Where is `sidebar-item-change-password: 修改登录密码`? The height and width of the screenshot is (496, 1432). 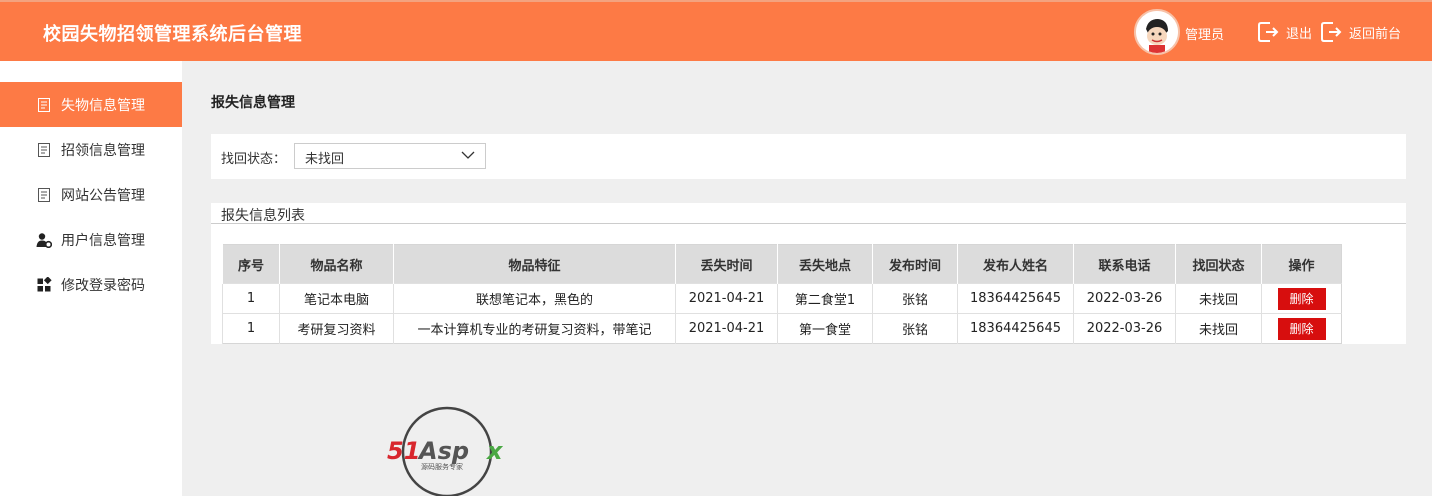 sidebar-item-change-password: 修改登录密码 is located at coordinates (91, 284).